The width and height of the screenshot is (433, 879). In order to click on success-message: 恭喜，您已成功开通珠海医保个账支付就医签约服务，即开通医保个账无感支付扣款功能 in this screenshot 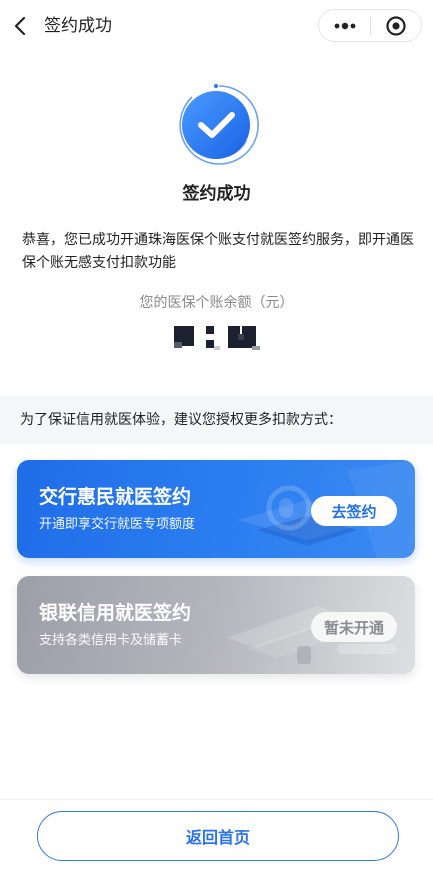, I will do `click(218, 251)`.